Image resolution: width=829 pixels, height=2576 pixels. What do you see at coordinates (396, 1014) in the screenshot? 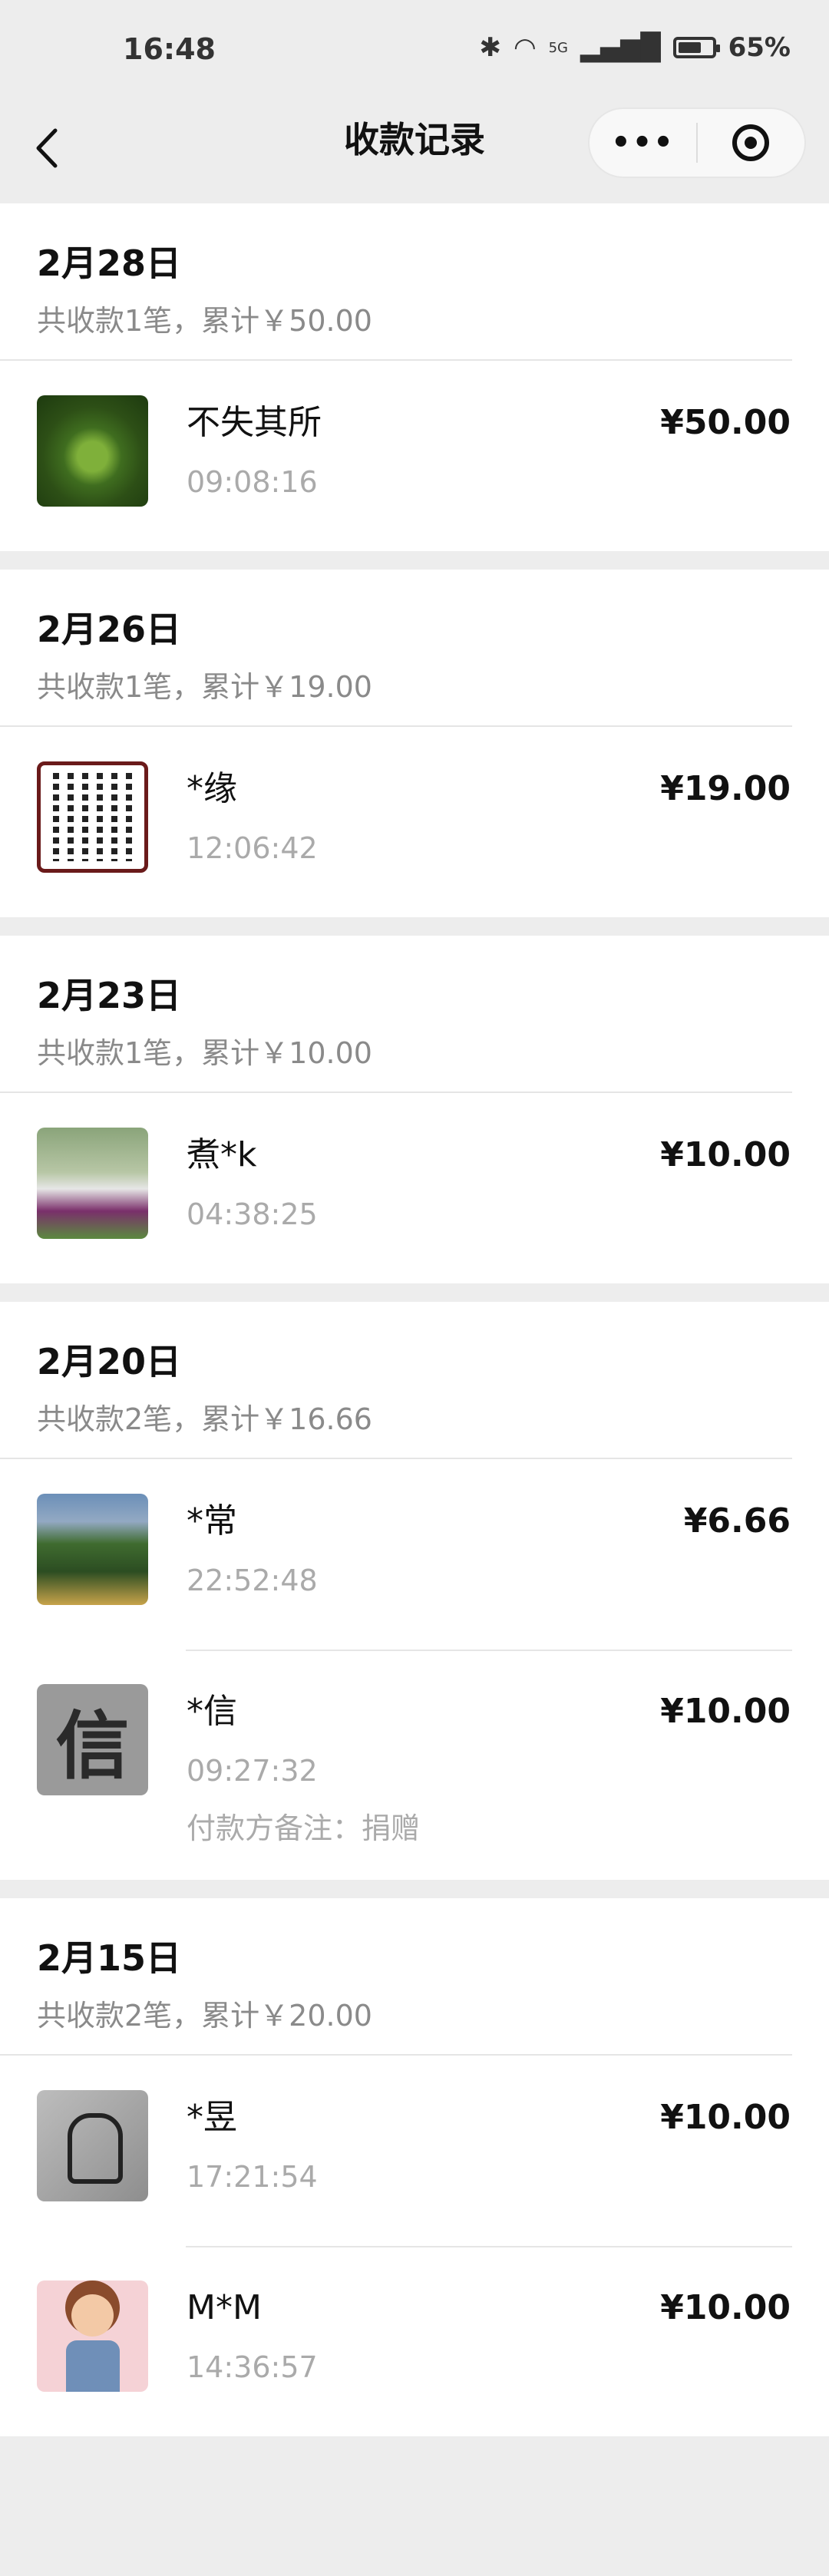
I see `group-header: 2月23日 共收款1笔，累计￥10.00` at bounding box center [396, 1014].